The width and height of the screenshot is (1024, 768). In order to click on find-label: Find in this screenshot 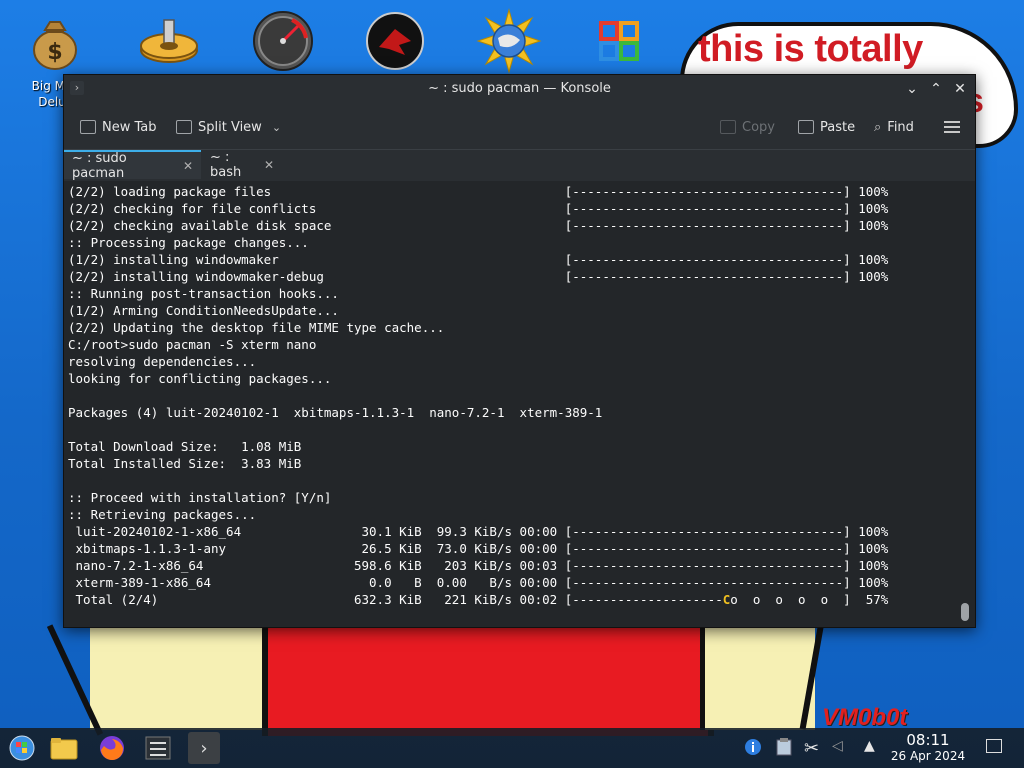, I will do `click(900, 127)`.